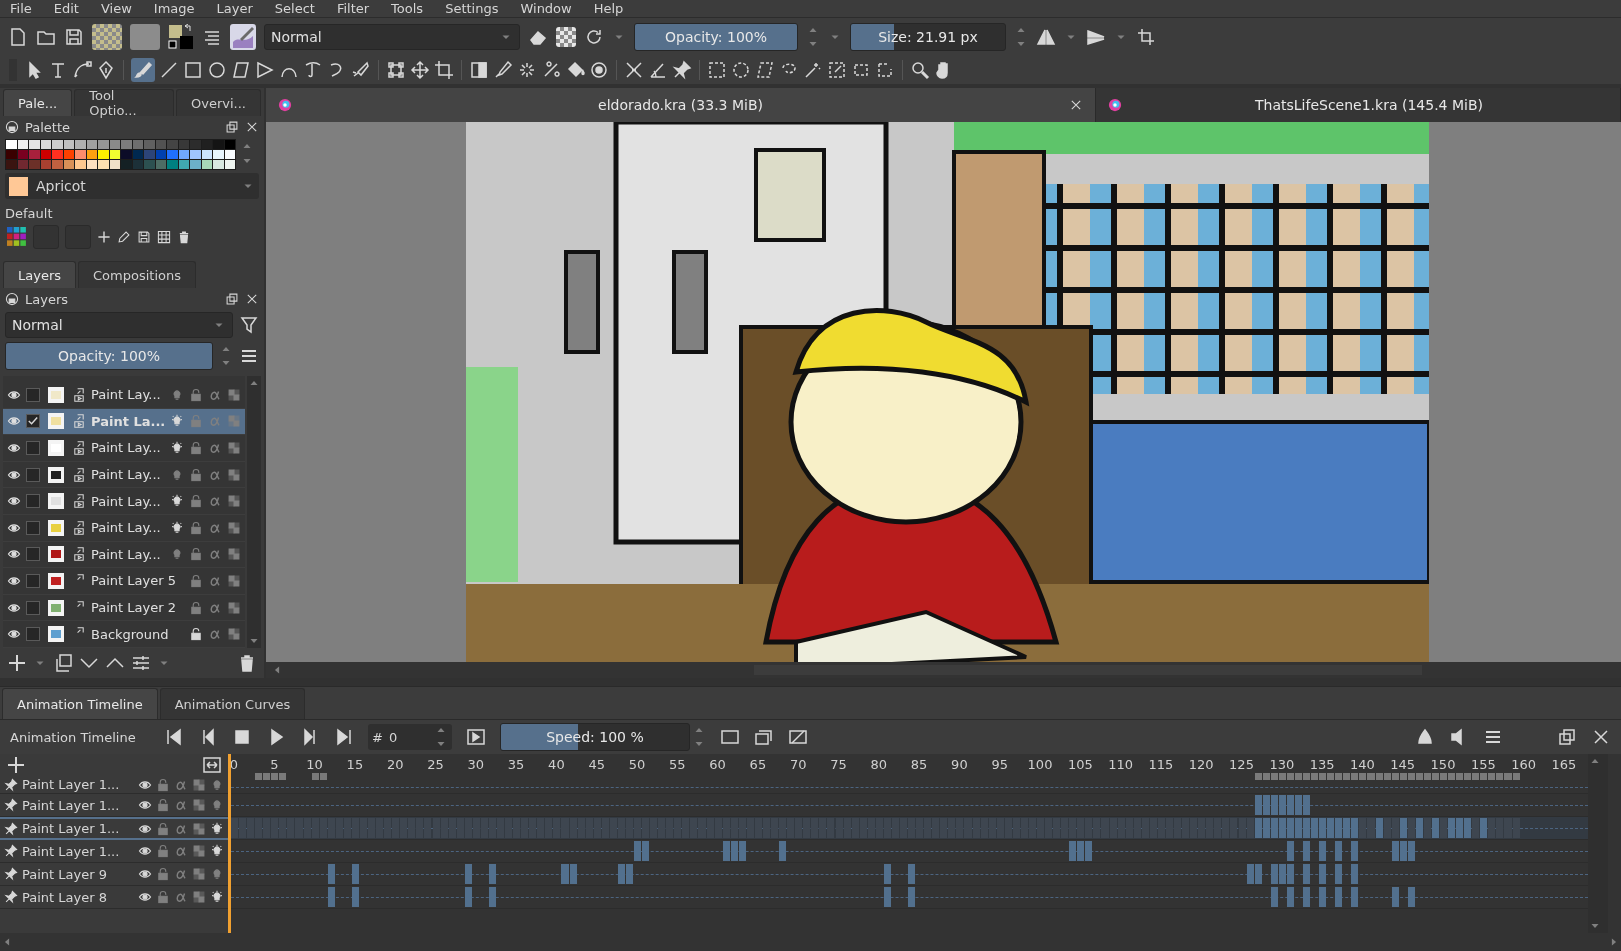 This screenshot has width=1621, height=951. Describe the element at coordinates (114, 897) in the screenshot. I see `timeline-layer-row: Paint Layer 8` at that location.